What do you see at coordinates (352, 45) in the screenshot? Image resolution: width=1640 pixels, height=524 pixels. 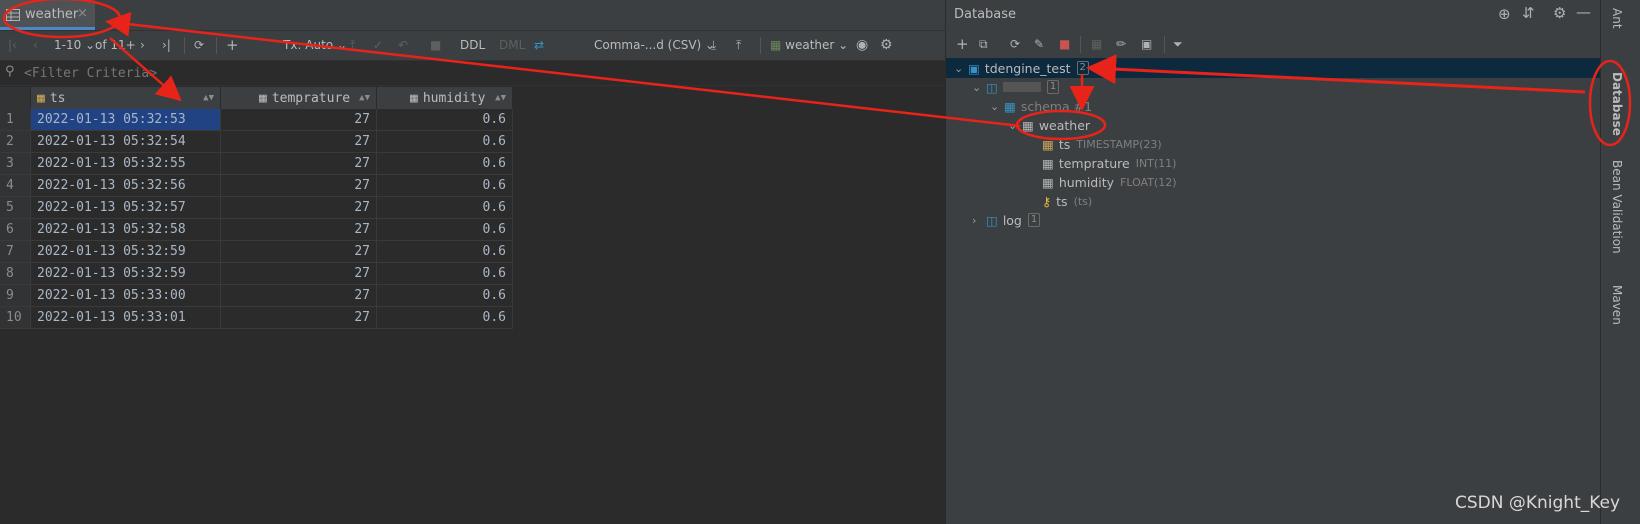 I see `db-commit-icon: ⤒` at bounding box center [352, 45].